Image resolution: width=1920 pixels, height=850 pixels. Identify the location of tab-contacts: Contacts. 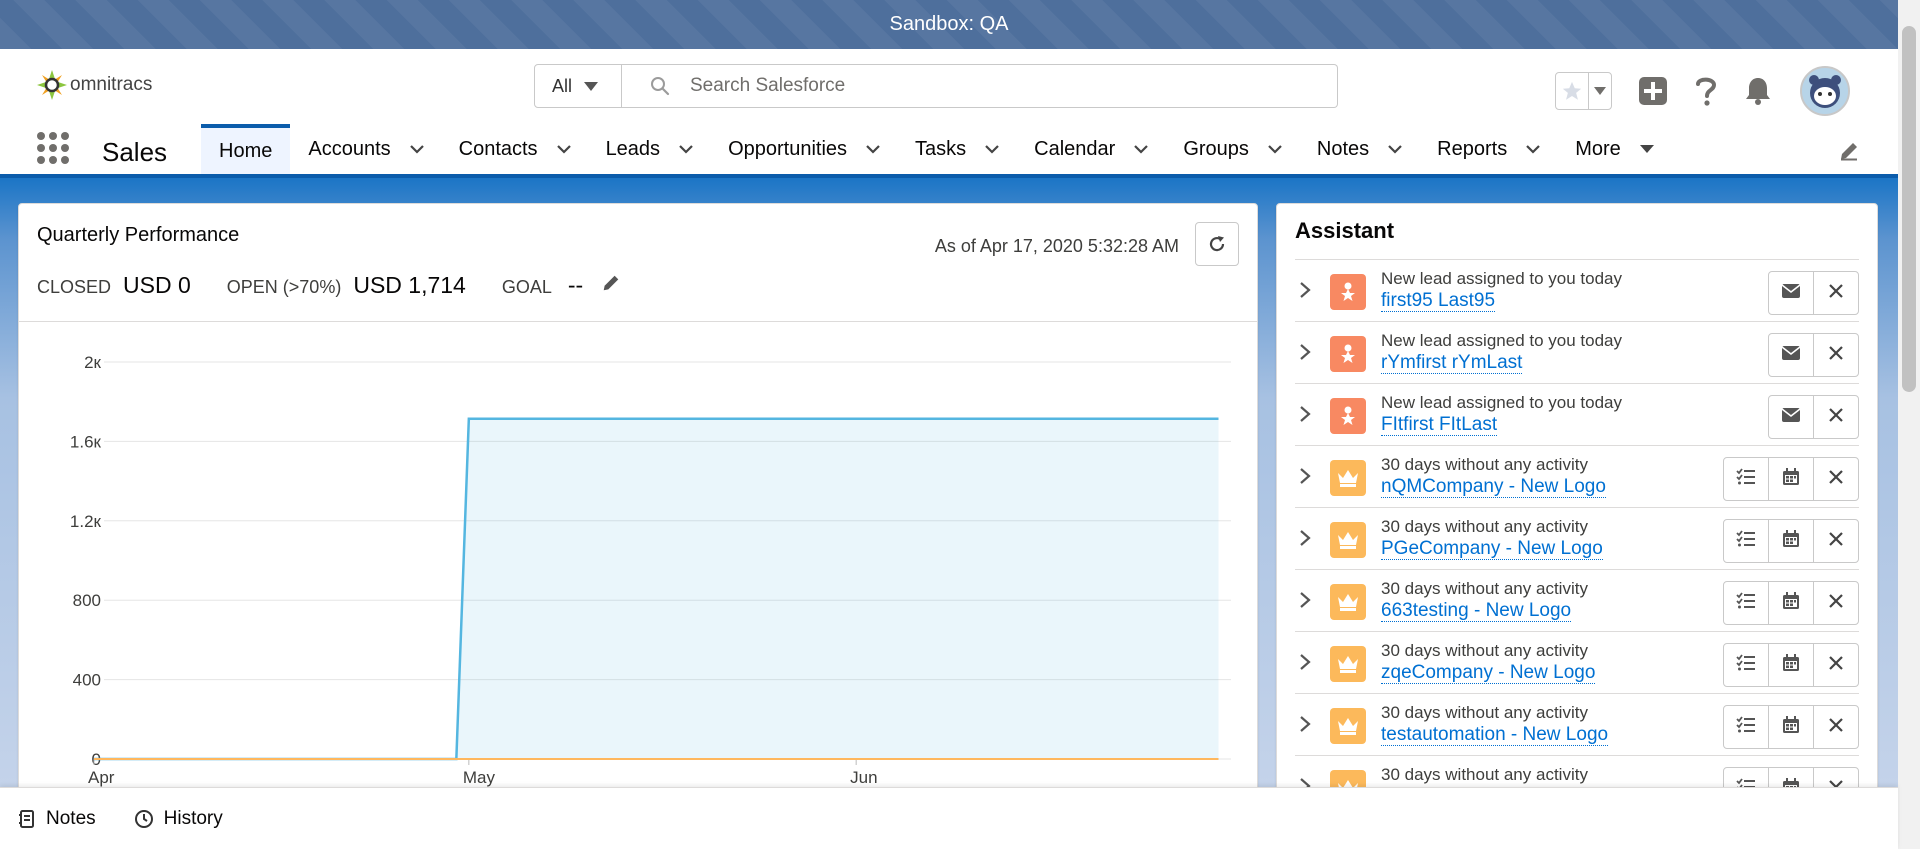
(514, 149).